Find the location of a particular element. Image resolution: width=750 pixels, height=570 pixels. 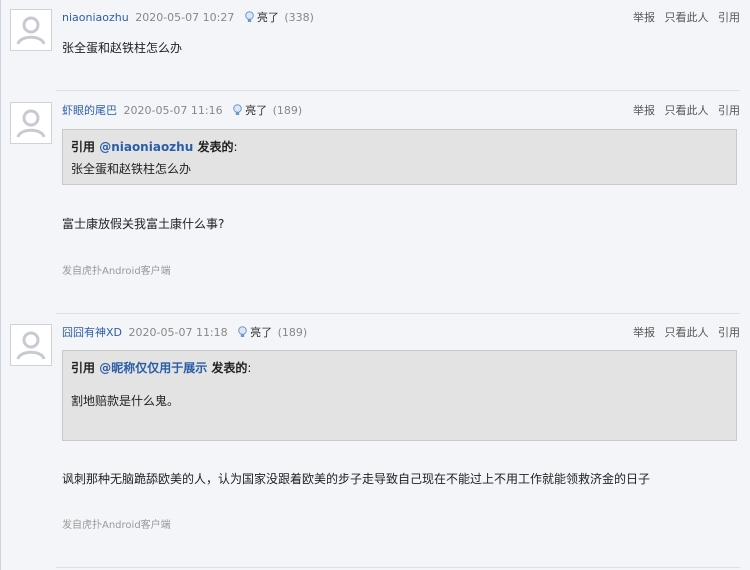

light-button: 亮了 (338) is located at coordinates (279, 17).